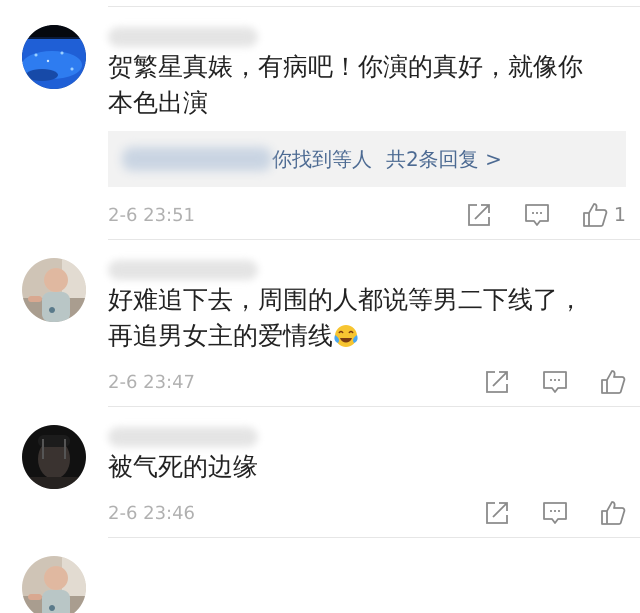 Image resolution: width=640 pixels, height=613 pixels. I want to click on comment-time: 2-6 23:46, so click(152, 513).